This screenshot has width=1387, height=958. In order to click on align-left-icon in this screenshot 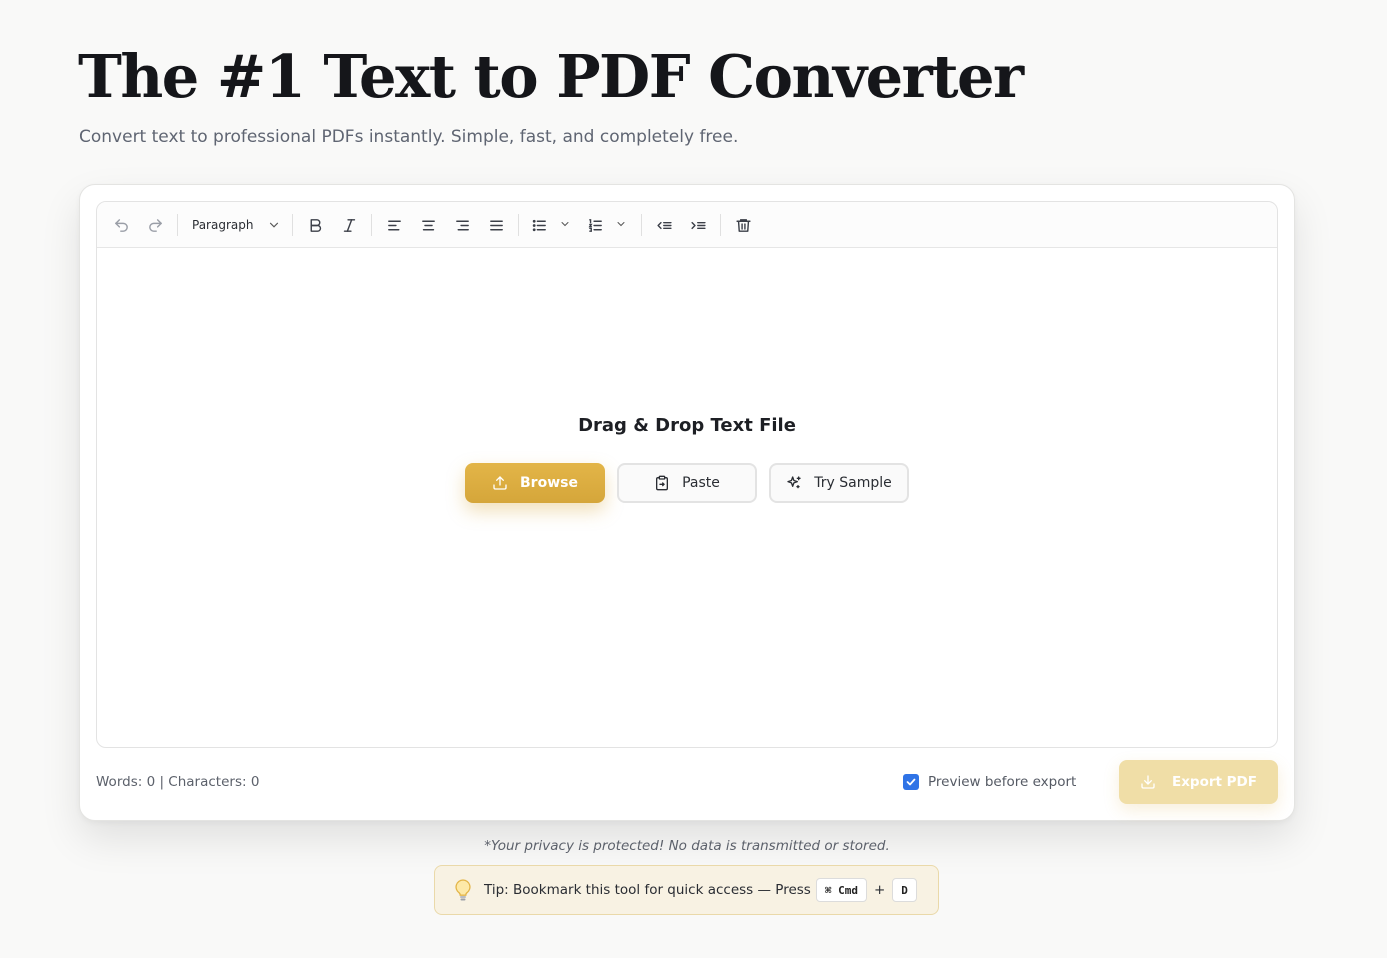, I will do `click(394, 225)`.